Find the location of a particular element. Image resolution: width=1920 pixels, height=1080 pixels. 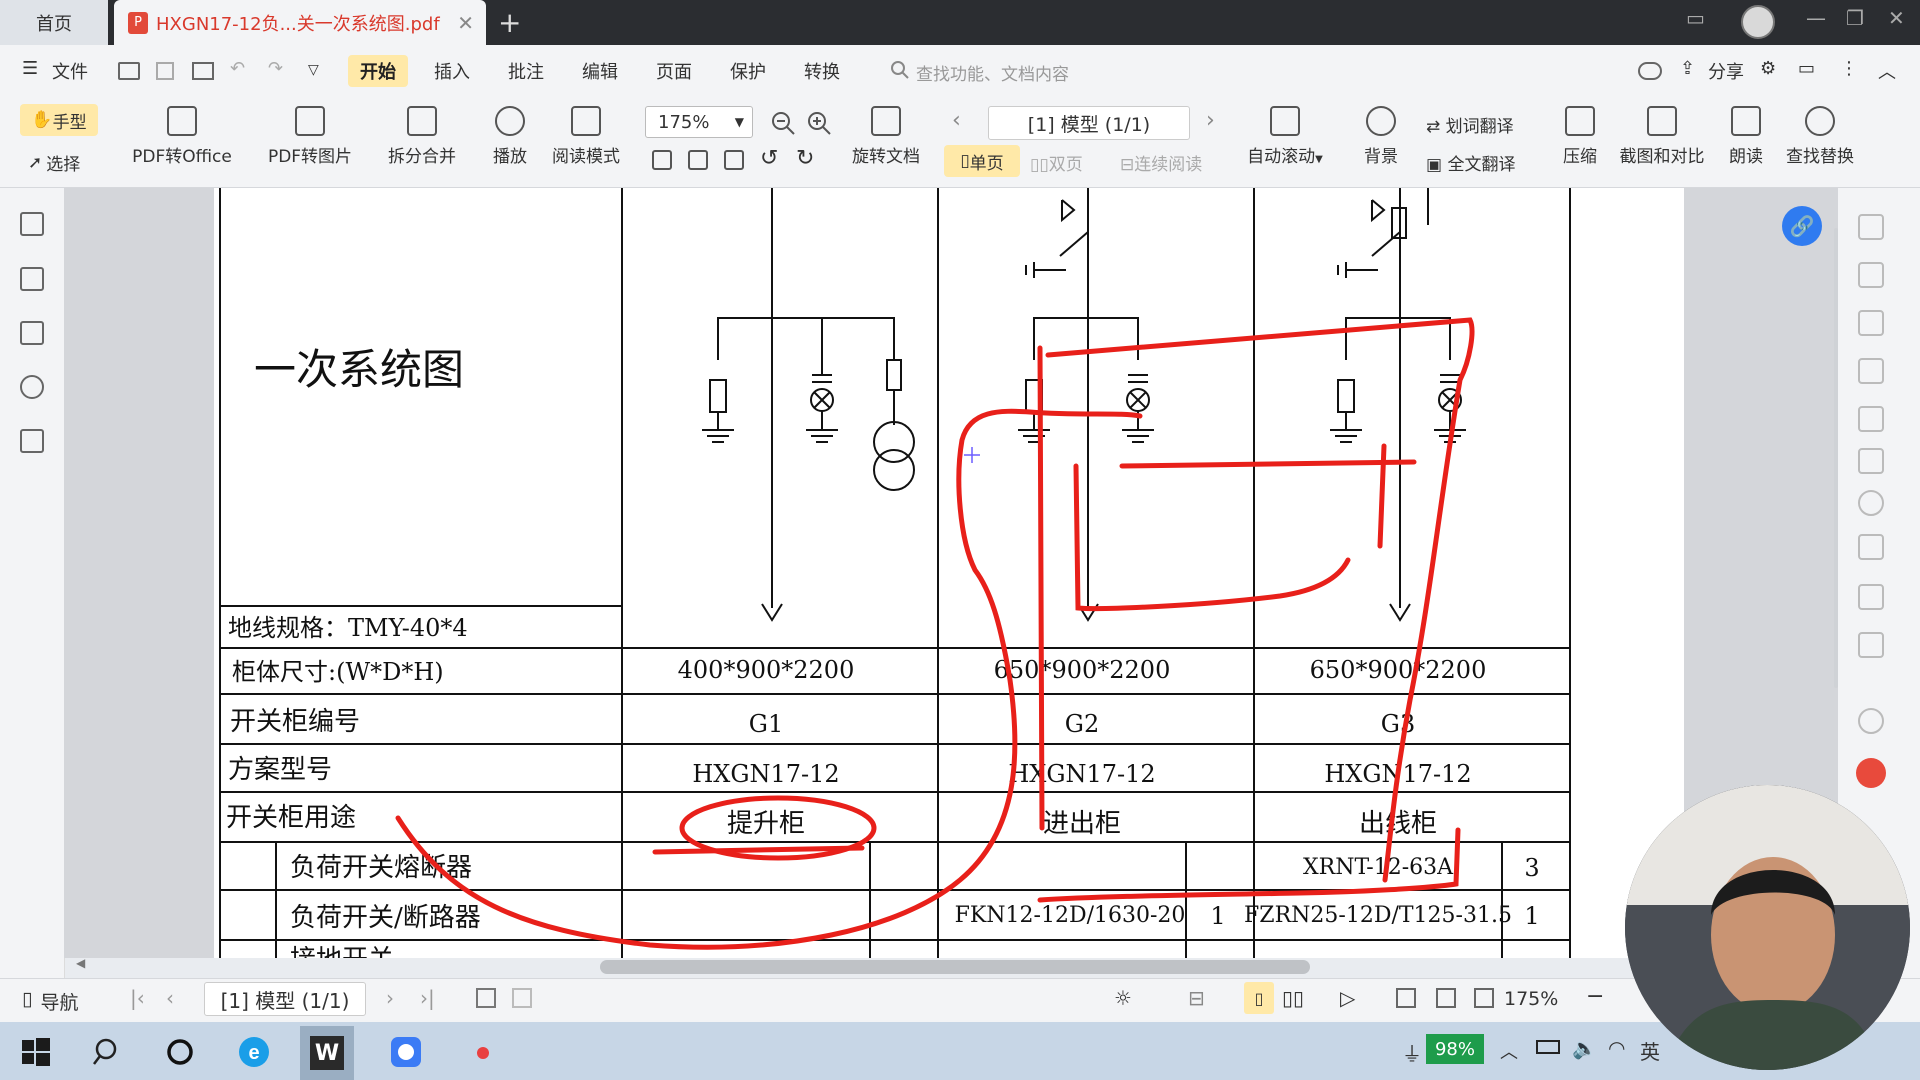

share-icon: ⇪ is located at coordinates (1687, 68).